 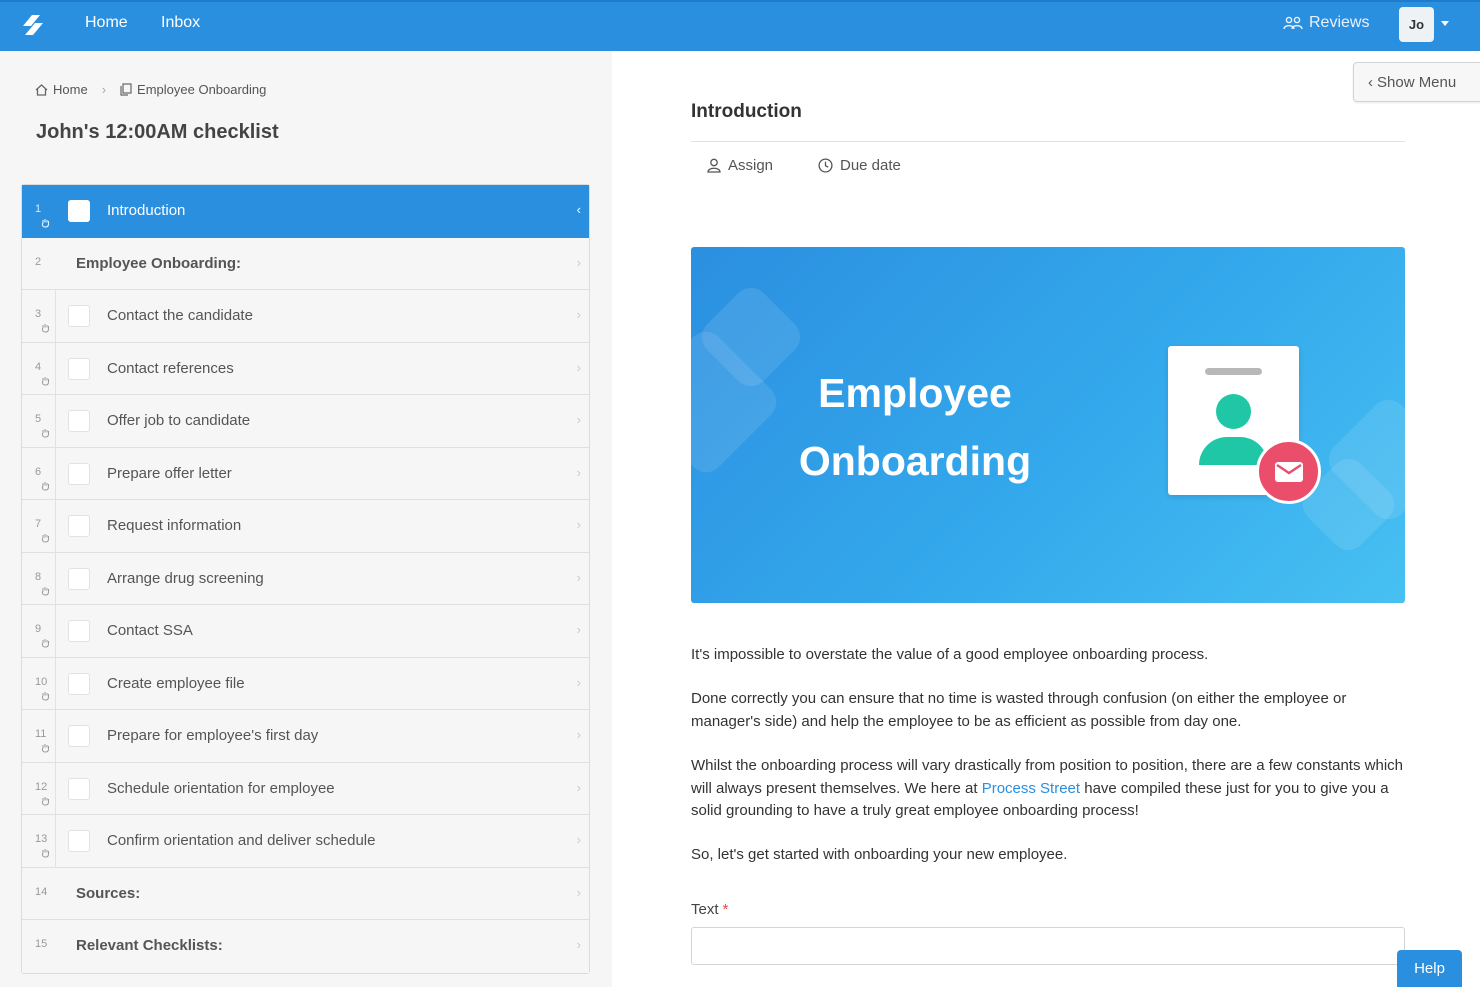 What do you see at coordinates (305, 421) in the screenshot?
I see `task-row: 5 Offer job to candidate ›` at bounding box center [305, 421].